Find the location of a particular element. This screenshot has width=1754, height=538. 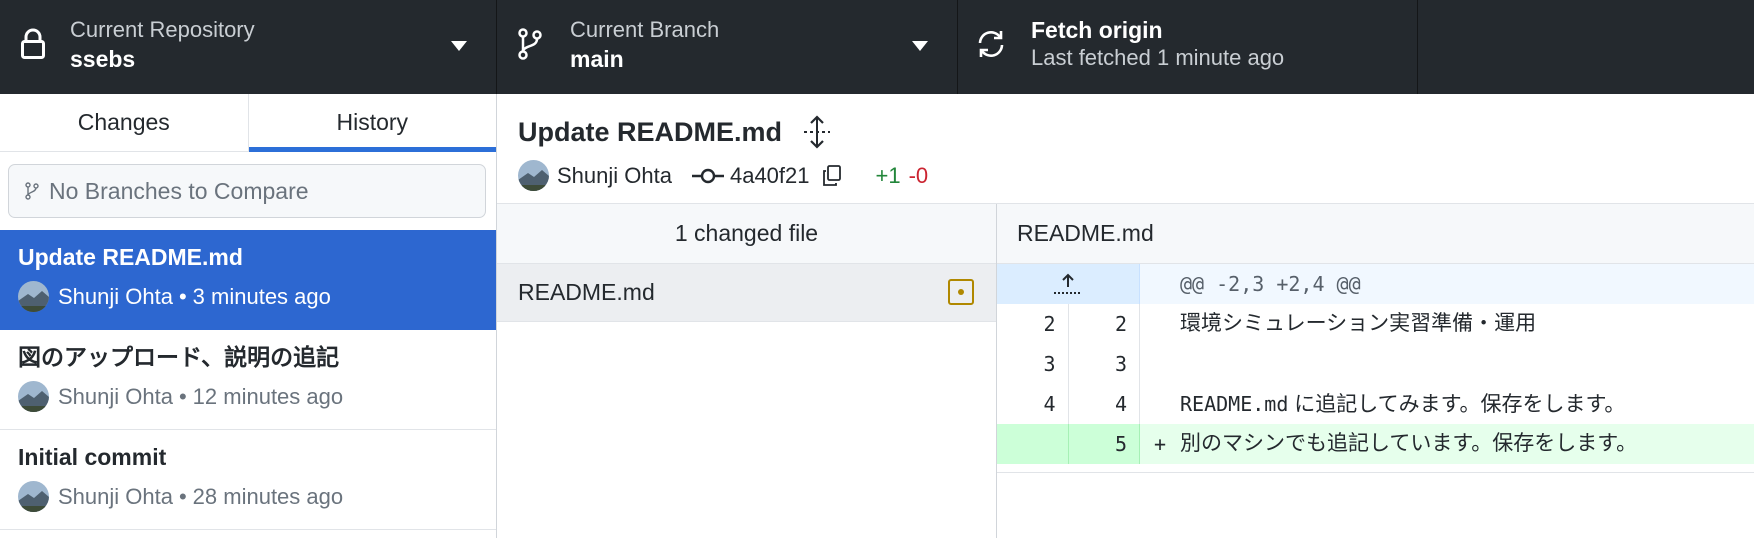

repository-label: Current Repository is located at coordinates (162, 29).